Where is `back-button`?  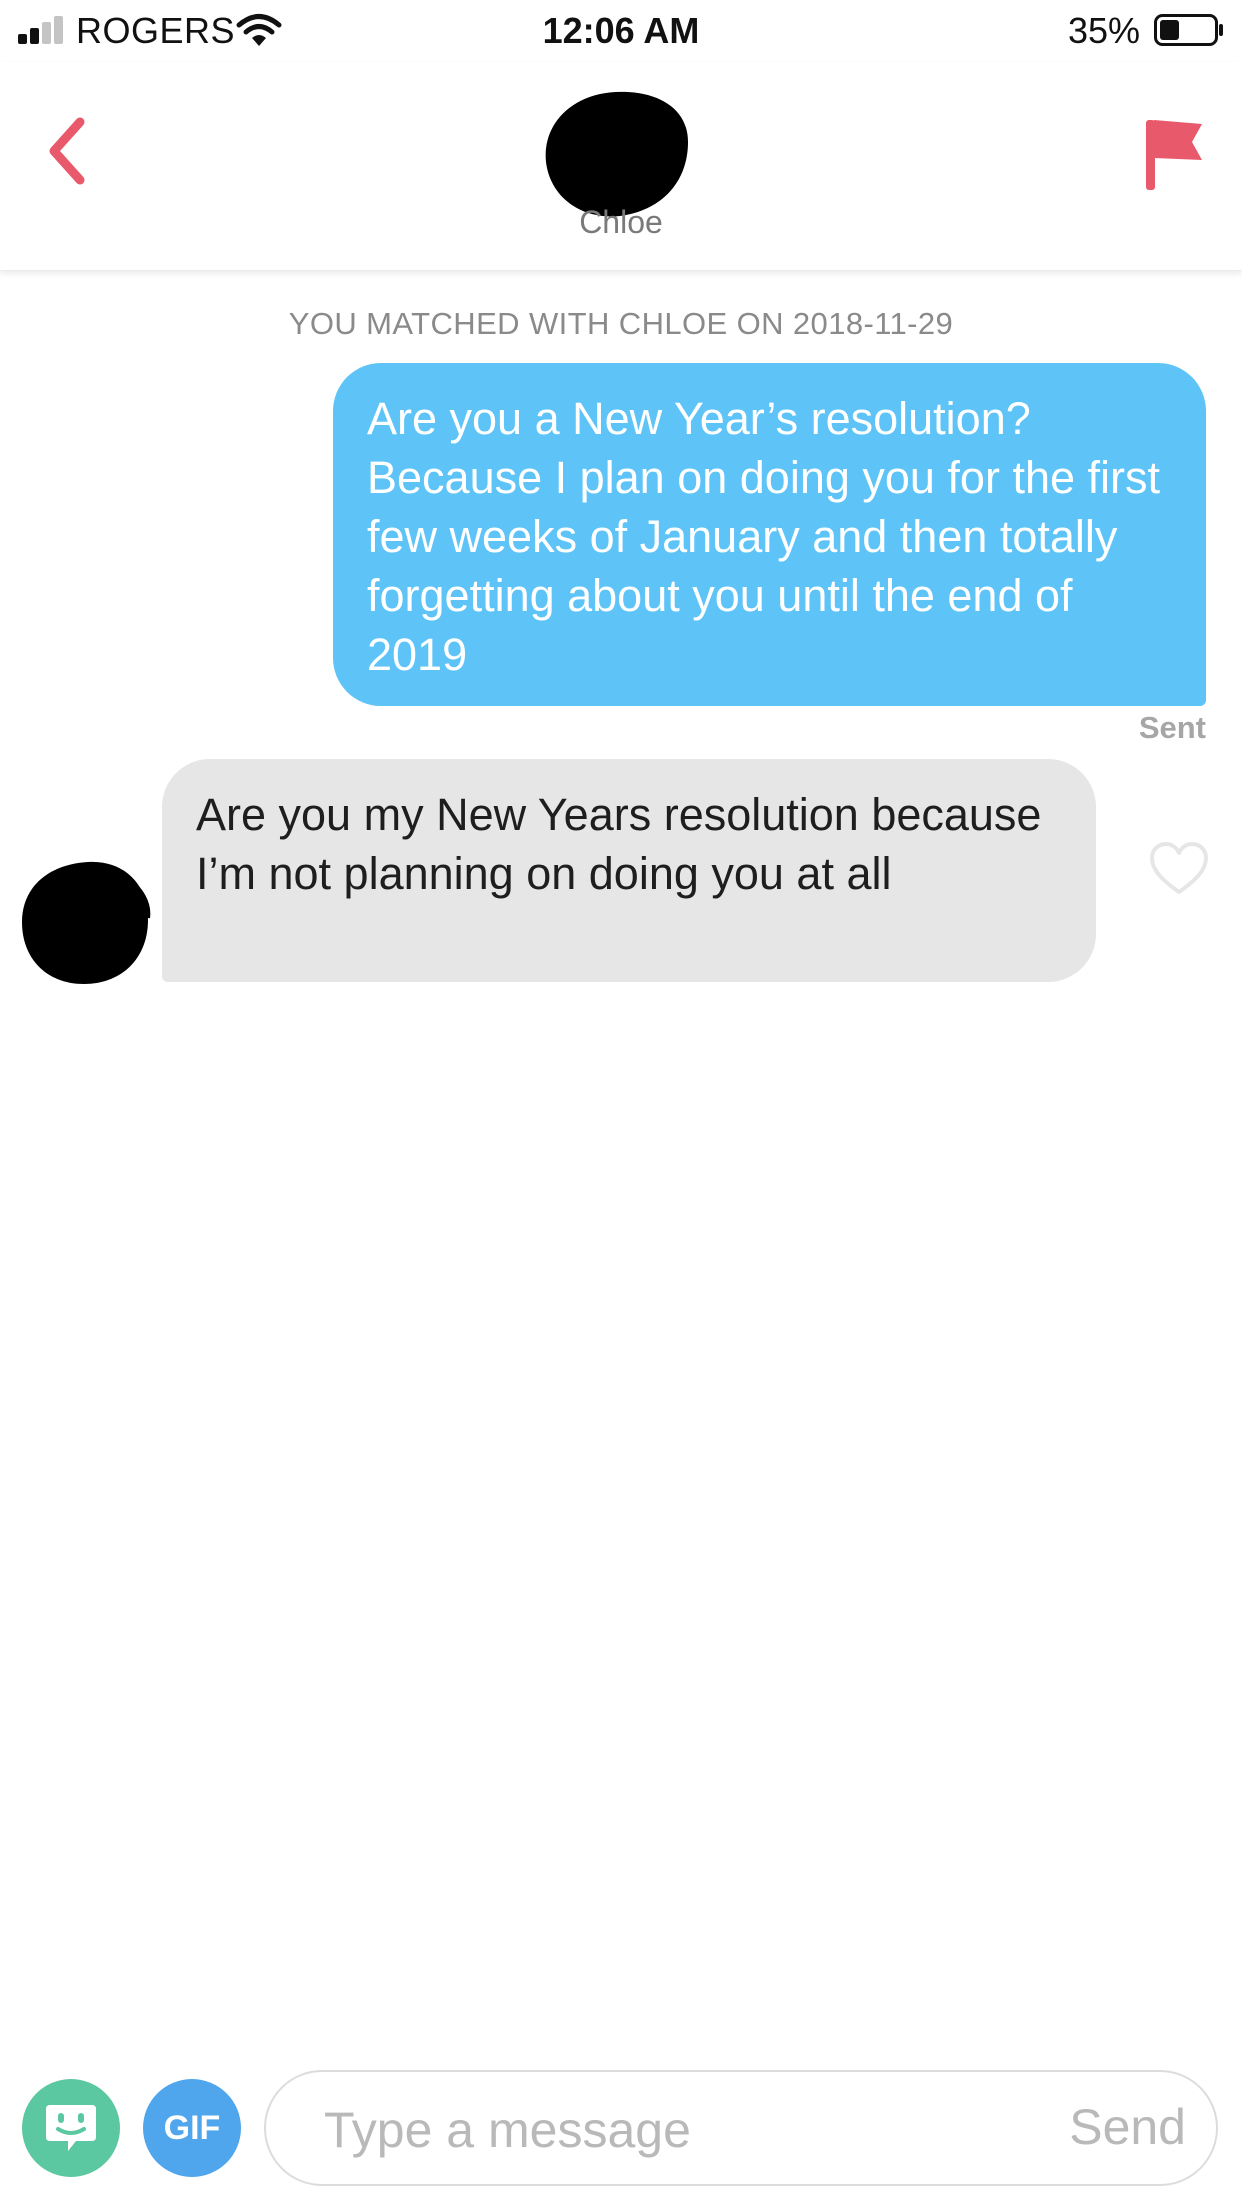 back-button is located at coordinates (67, 151).